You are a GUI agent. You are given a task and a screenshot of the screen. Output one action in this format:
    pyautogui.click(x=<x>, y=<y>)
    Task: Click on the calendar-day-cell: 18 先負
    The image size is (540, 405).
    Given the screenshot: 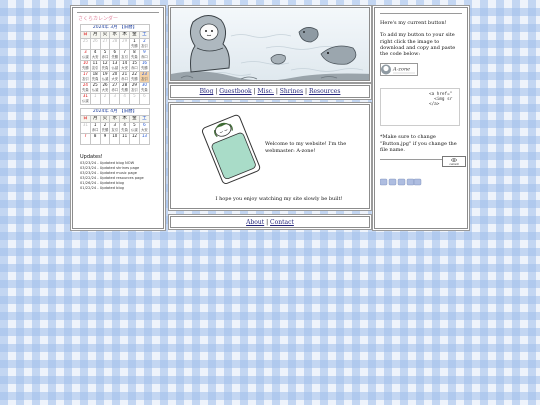 What is the action you would take?
    pyautogui.click(x=95, y=77)
    